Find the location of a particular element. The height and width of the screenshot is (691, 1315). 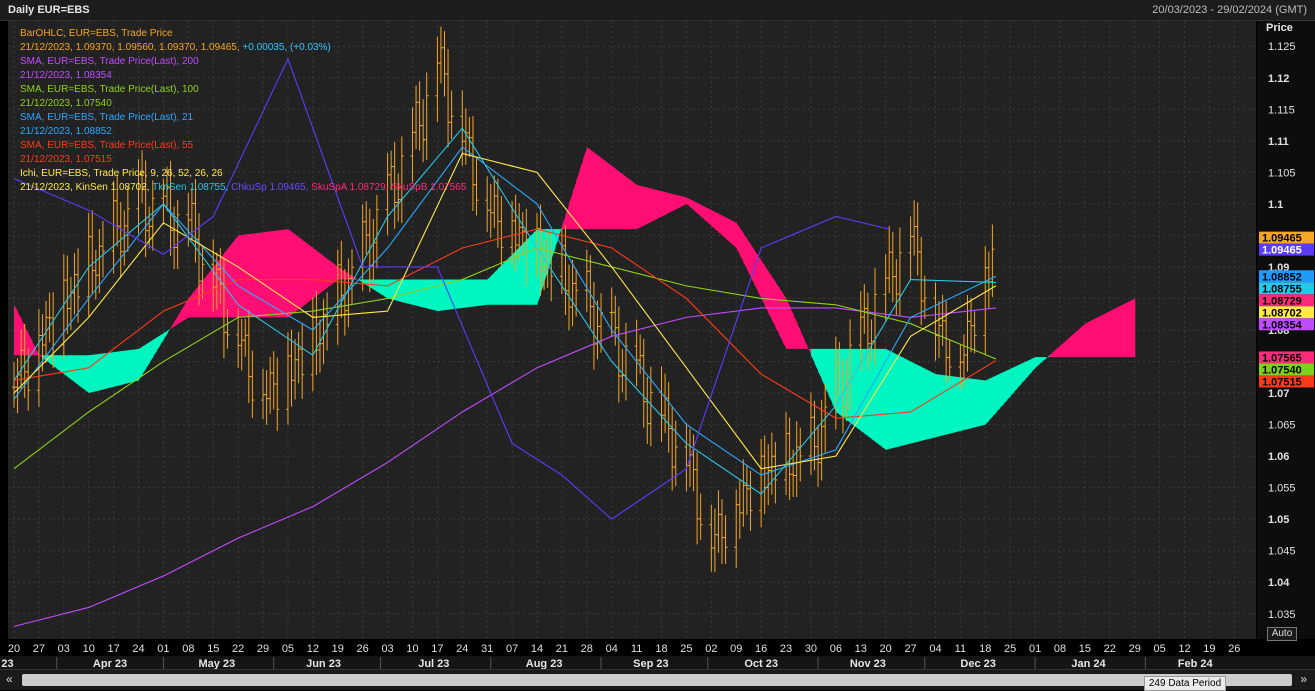

month-label: Jun 23 is located at coordinates (323, 663).